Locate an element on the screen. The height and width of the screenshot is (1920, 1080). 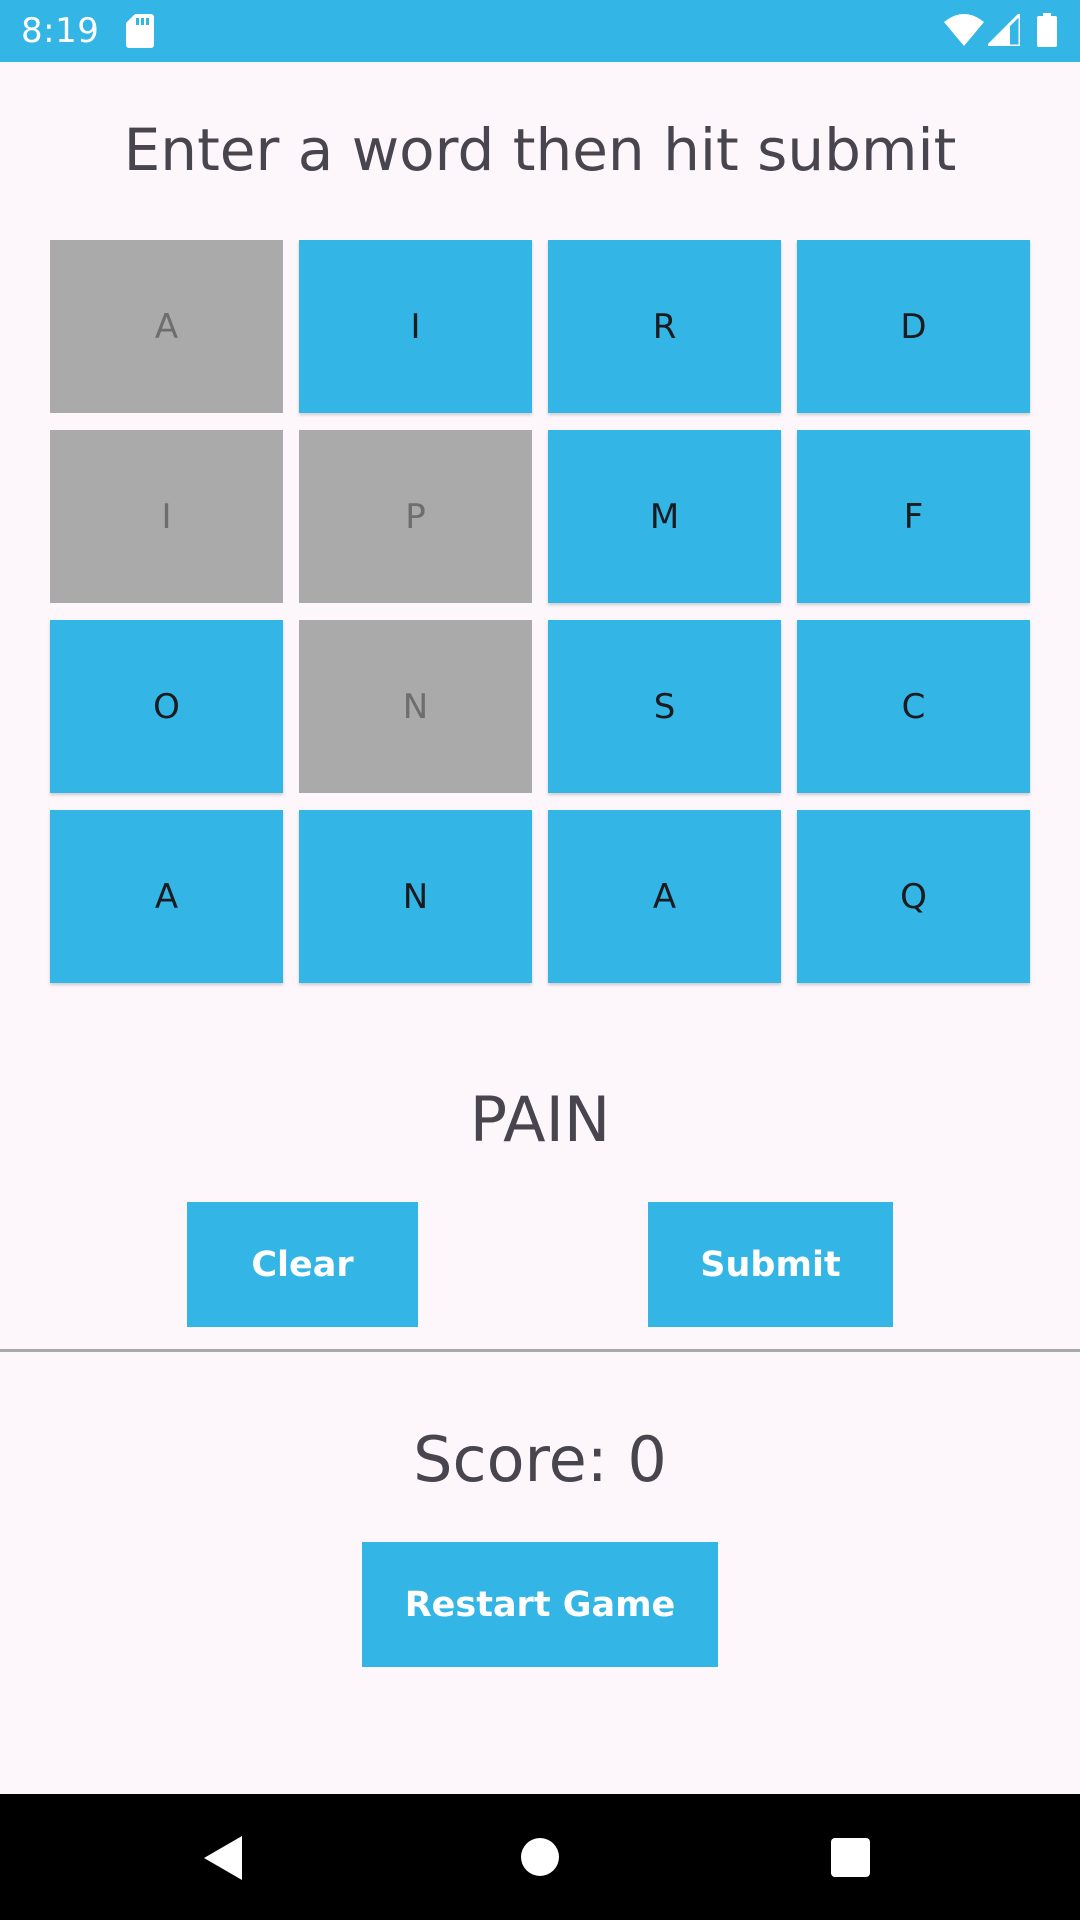
restart-game-button: Restart Game is located at coordinates (540, 1604).